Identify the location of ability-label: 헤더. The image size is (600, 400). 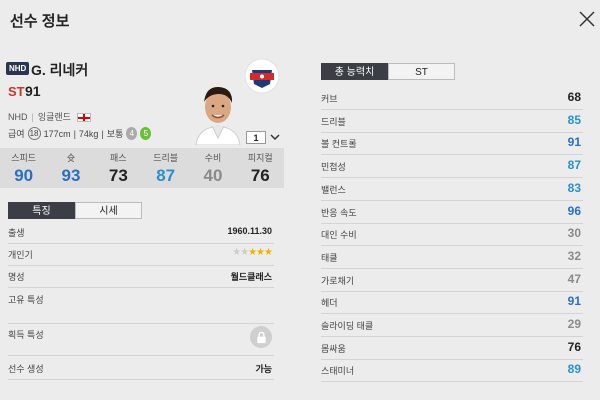
(329, 303).